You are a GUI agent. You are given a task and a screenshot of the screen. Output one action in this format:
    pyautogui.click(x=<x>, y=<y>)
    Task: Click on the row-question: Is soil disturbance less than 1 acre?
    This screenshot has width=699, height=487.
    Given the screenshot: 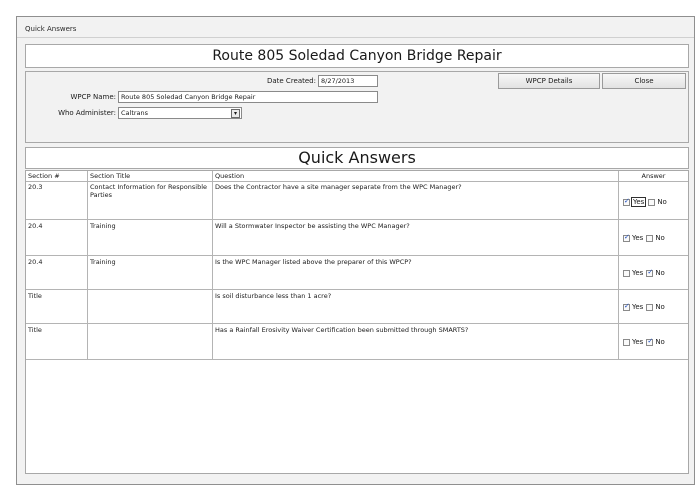 What is the action you would take?
    pyautogui.click(x=273, y=296)
    